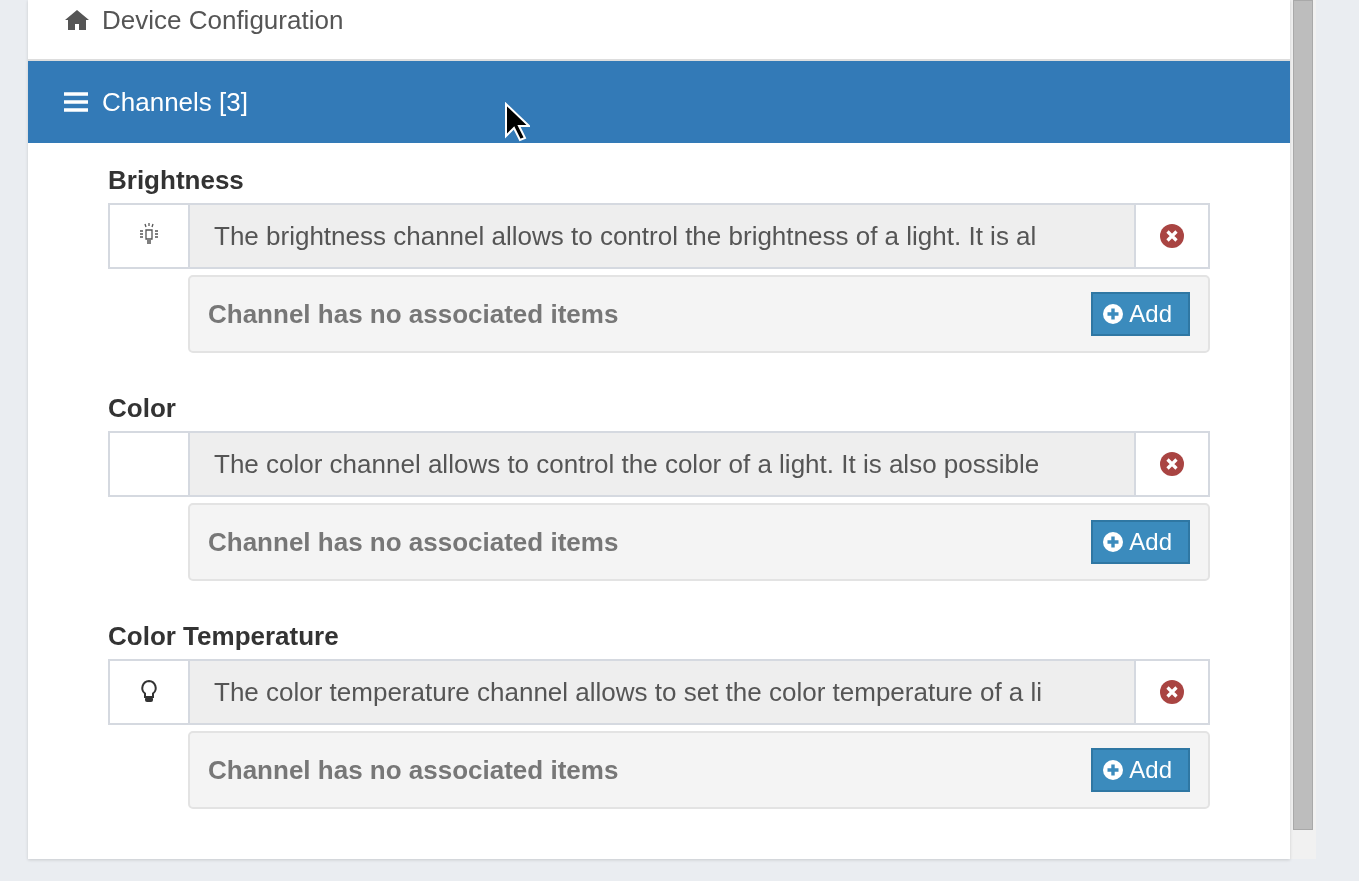 This screenshot has height=881, width=1359. What do you see at coordinates (175, 102) in the screenshot?
I see `section-title: Channels [3]` at bounding box center [175, 102].